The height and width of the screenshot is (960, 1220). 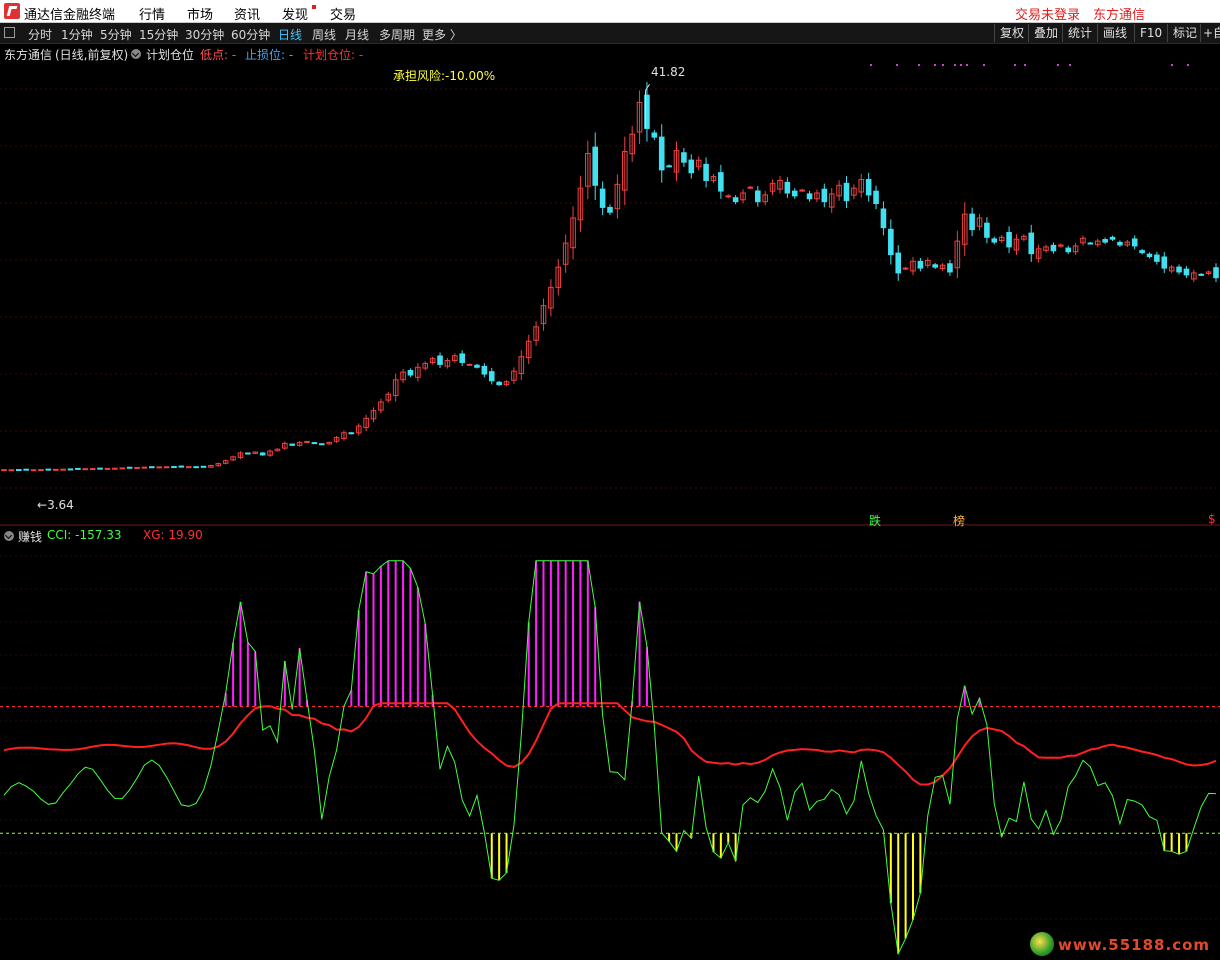 I want to click on f10-button: F10, so click(x=1150, y=33).